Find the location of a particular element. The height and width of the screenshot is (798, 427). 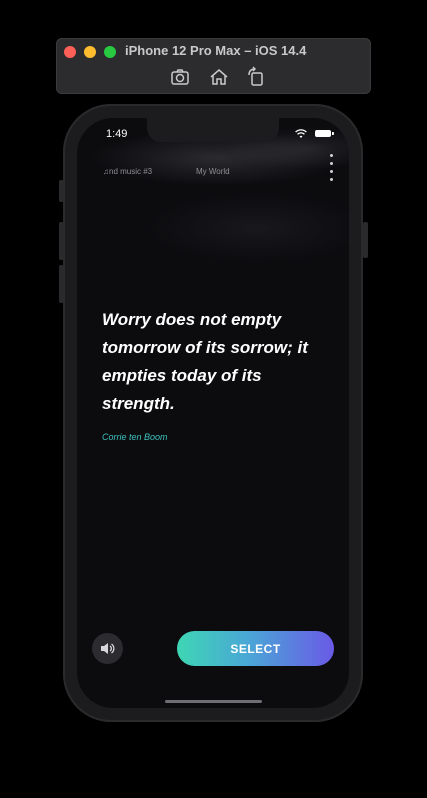

nav-my-world-link: My World is located at coordinates (213, 171).